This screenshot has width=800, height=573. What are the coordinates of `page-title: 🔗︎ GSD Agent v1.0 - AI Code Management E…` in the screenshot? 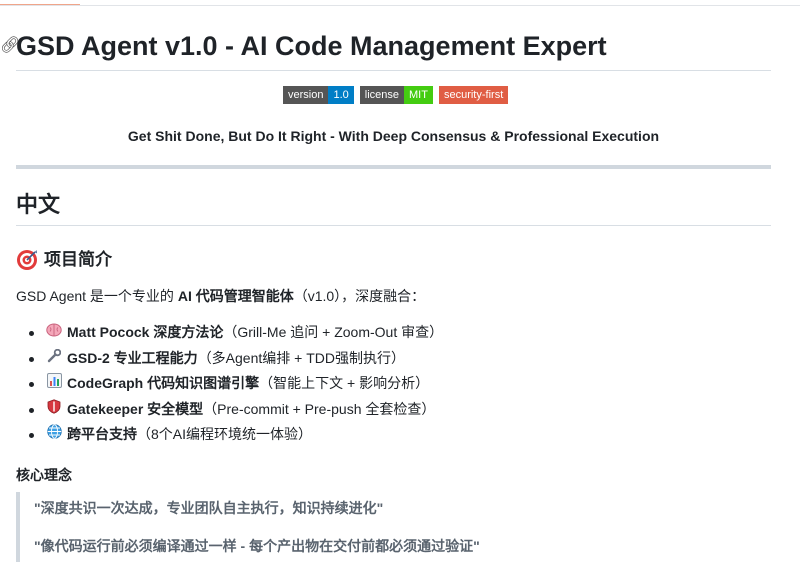 It's located at (385, 46).